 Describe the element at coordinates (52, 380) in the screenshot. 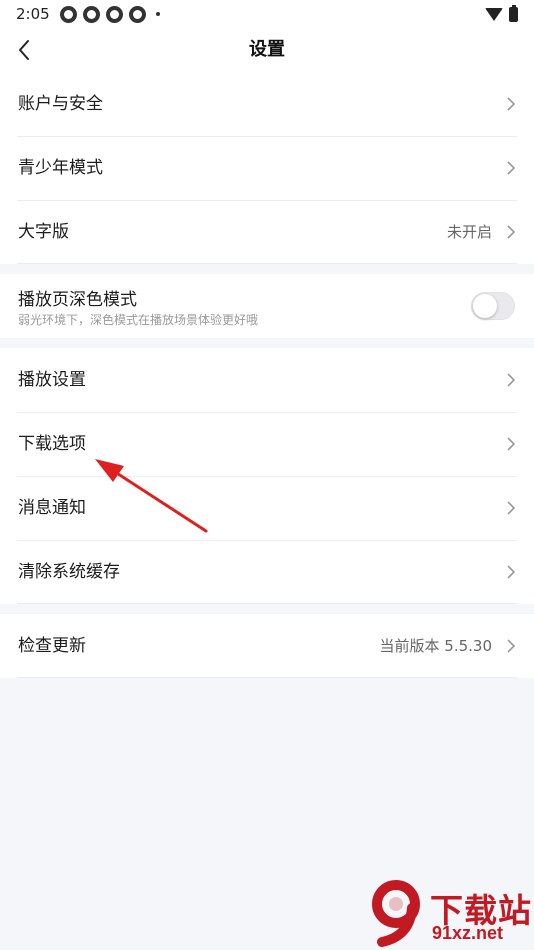

I see `row-label: 播放设置` at that location.